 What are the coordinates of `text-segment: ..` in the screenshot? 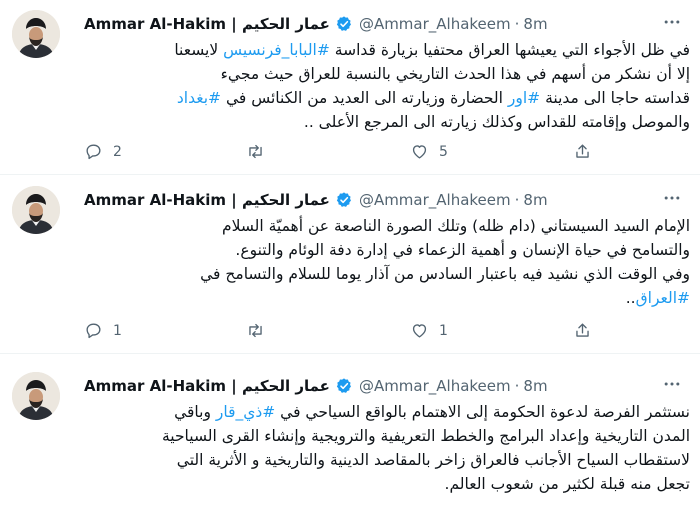 It's located at (630, 298).